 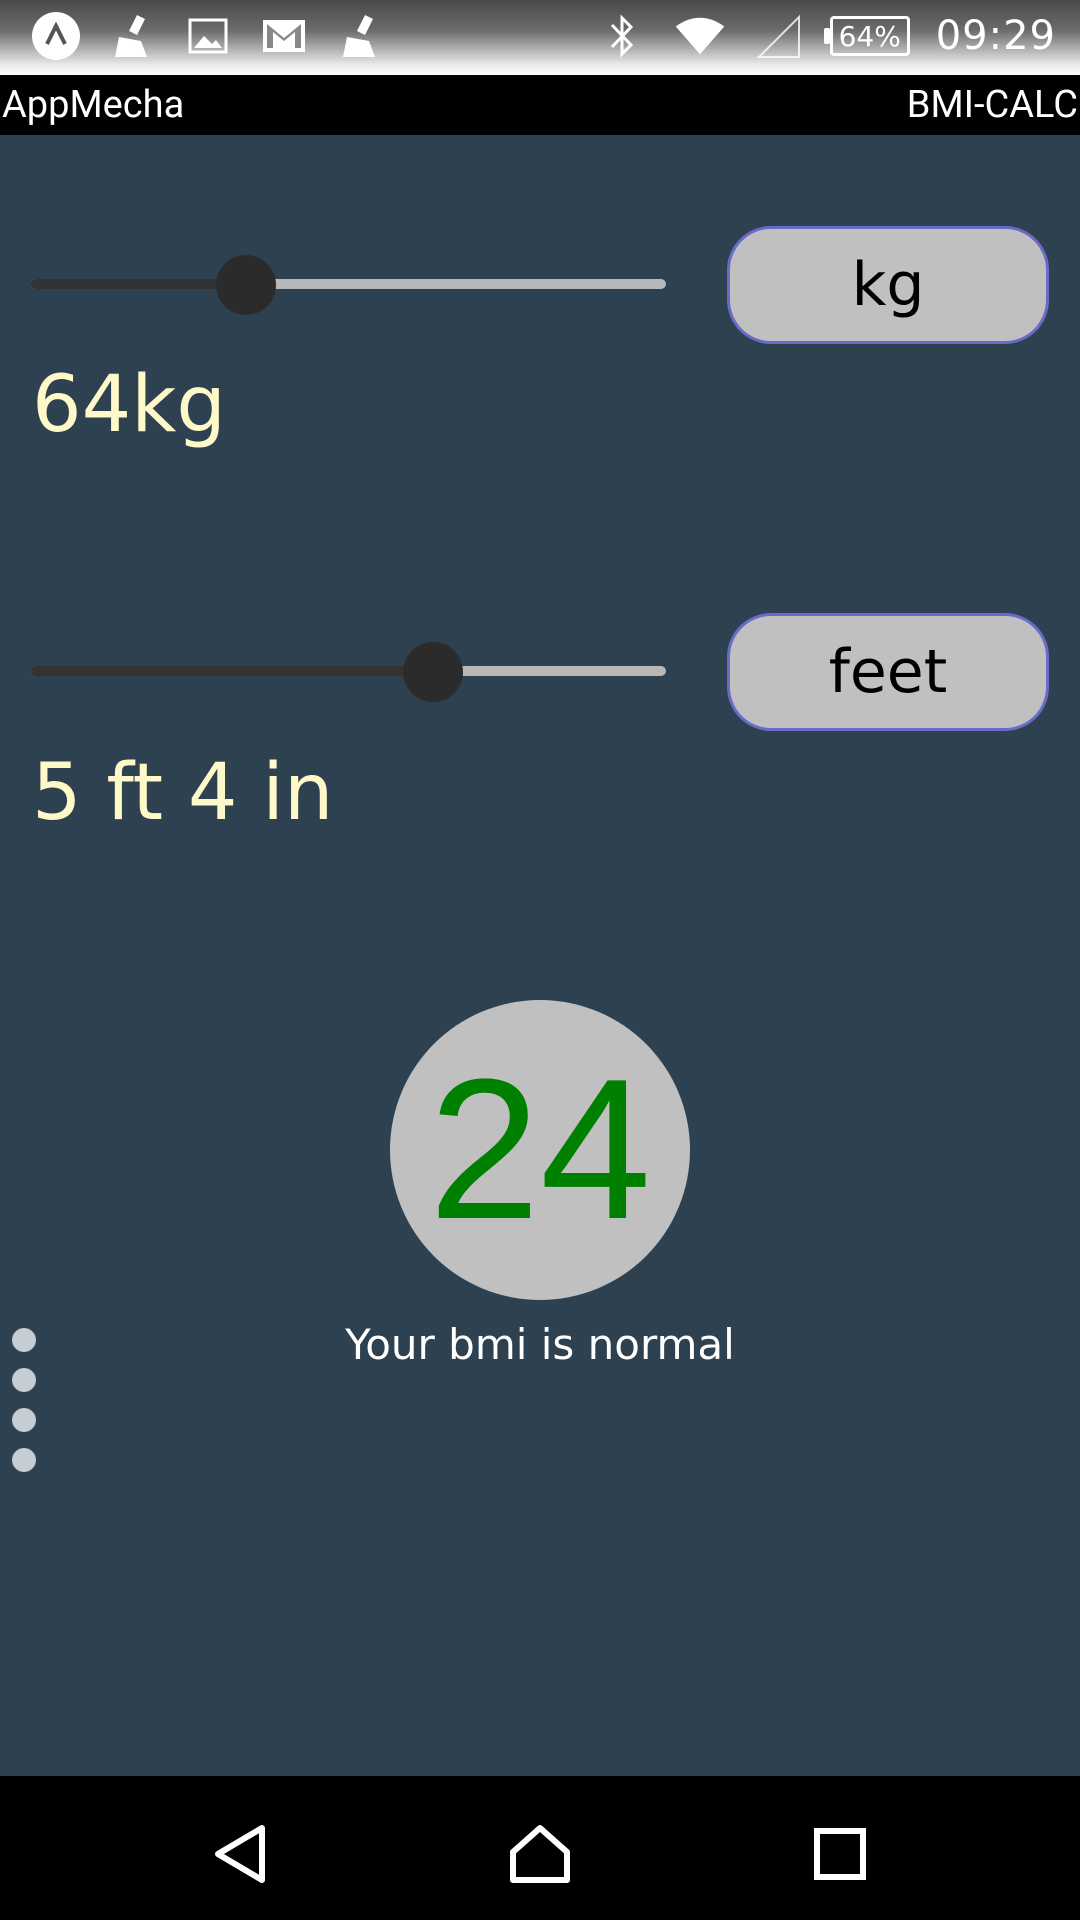 What do you see at coordinates (995, 36) in the screenshot?
I see `clock: 09:29` at bounding box center [995, 36].